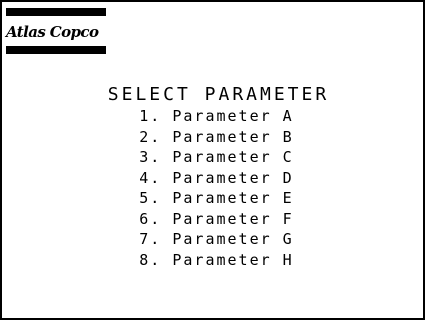 Image resolution: width=425 pixels, height=320 pixels. I want to click on menu-item-parameter-g: 7. Parameter G, so click(215, 239).